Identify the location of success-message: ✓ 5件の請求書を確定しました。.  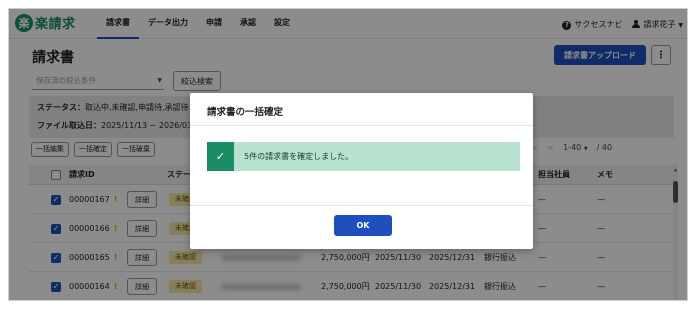
(363, 156).